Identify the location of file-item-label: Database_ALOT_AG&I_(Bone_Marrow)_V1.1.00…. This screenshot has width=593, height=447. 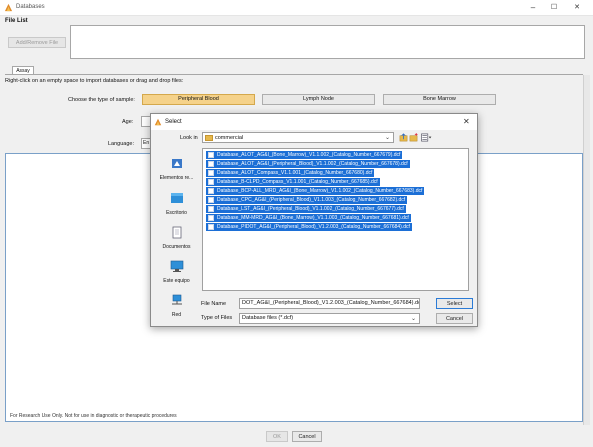
(309, 155).